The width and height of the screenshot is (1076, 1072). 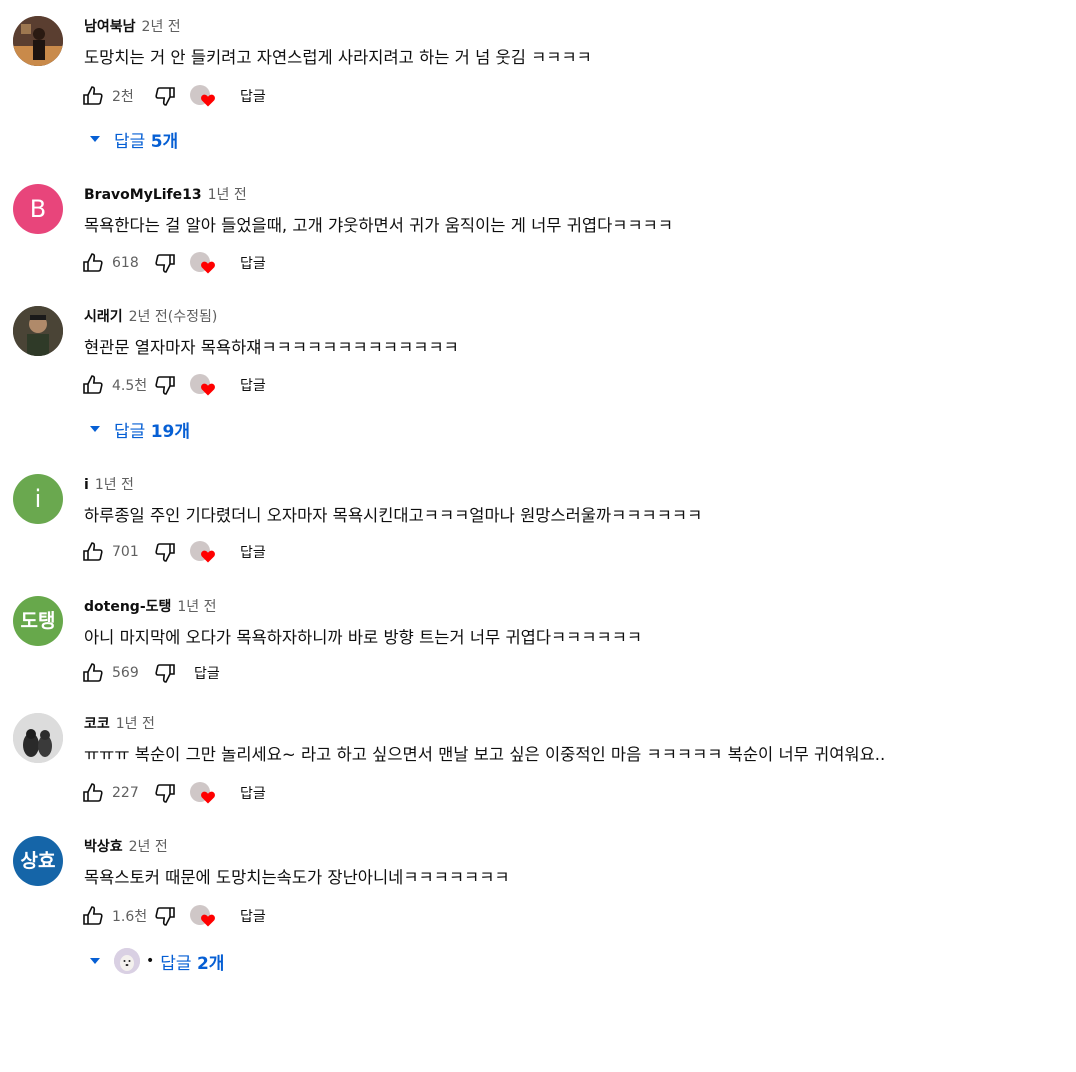 I want to click on avatar-letter: B, so click(x=38, y=209).